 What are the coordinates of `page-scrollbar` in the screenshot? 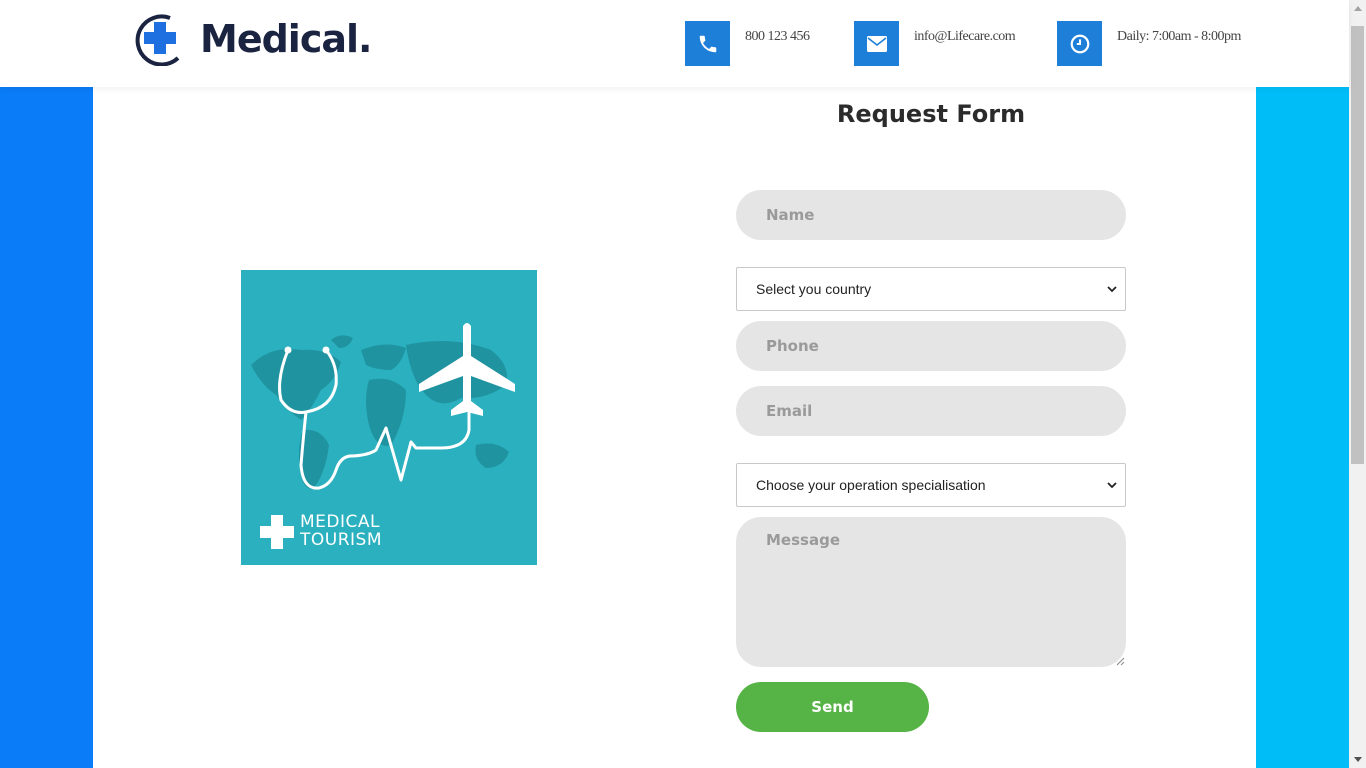 It's located at (1357, 384).